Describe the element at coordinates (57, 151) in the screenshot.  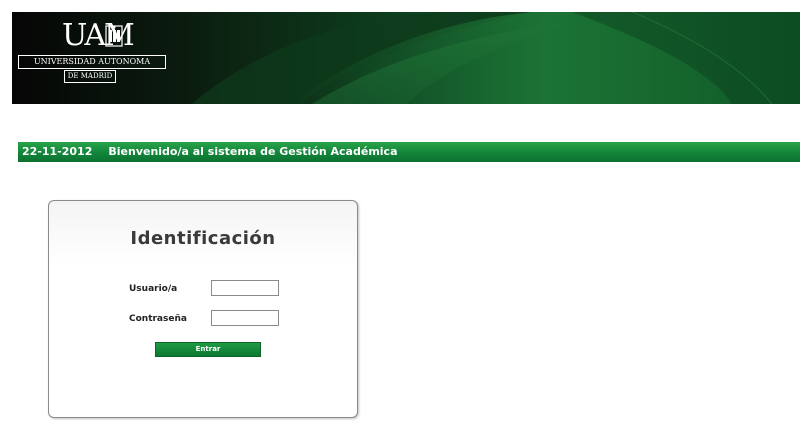
I see `current-date: 22-11-2012` at that location.